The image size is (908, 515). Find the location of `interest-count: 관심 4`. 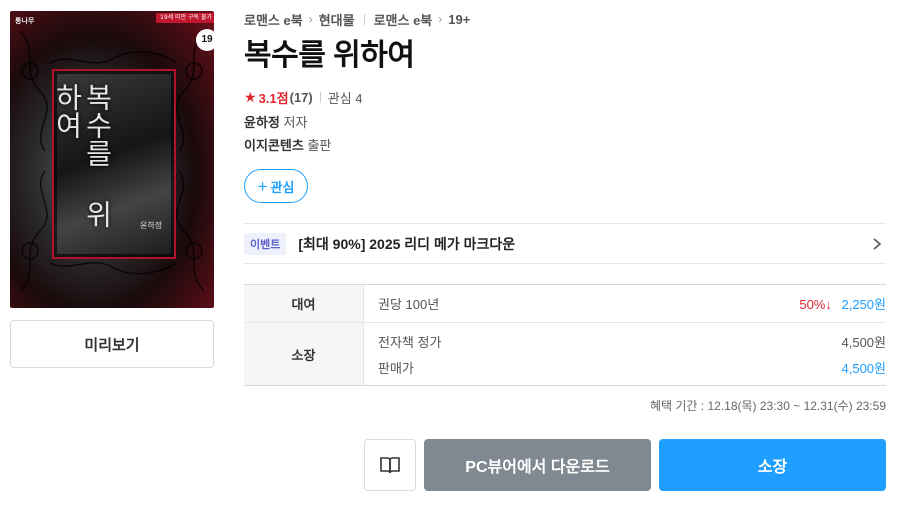

interest-count: 관심 4 is located at coordinates (345, 98).